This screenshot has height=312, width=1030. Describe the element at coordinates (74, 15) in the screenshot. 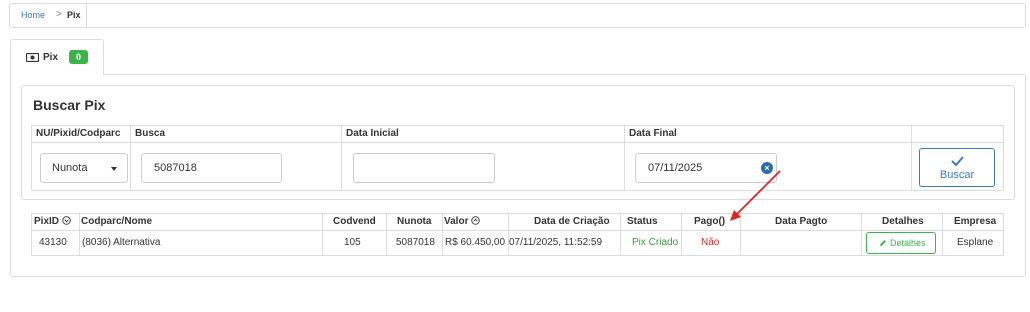

I see `breadcrumb-current: Pix` at that location.